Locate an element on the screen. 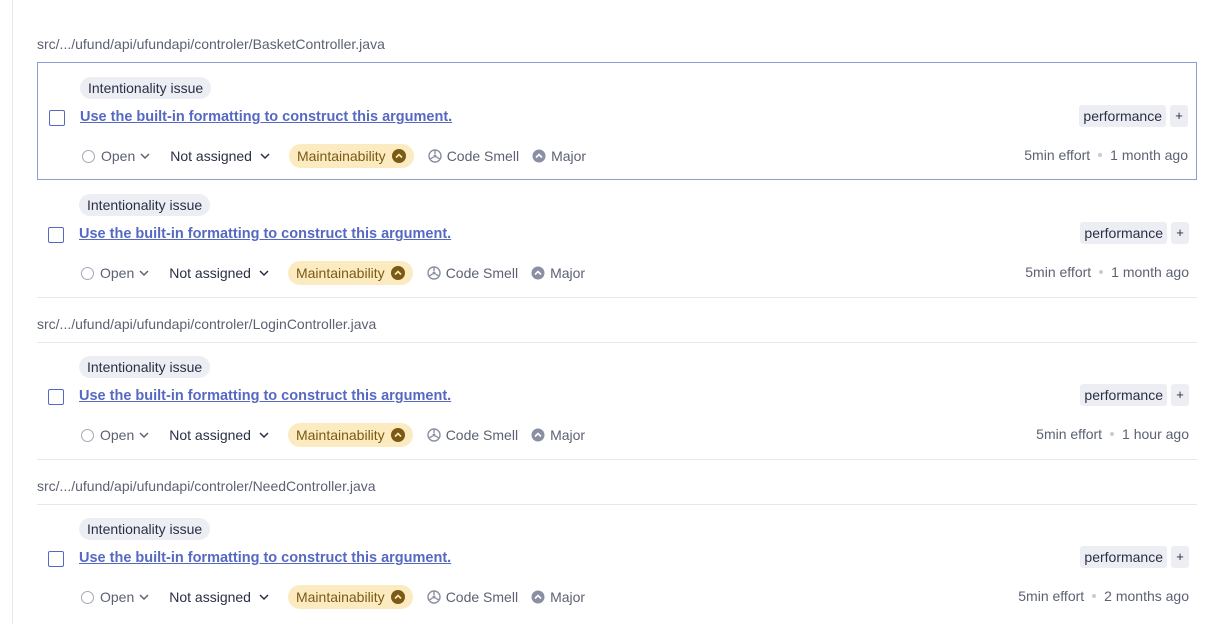  issue-effort-age: 5min effort 2 months ago is located at coordinates (1103, 596).